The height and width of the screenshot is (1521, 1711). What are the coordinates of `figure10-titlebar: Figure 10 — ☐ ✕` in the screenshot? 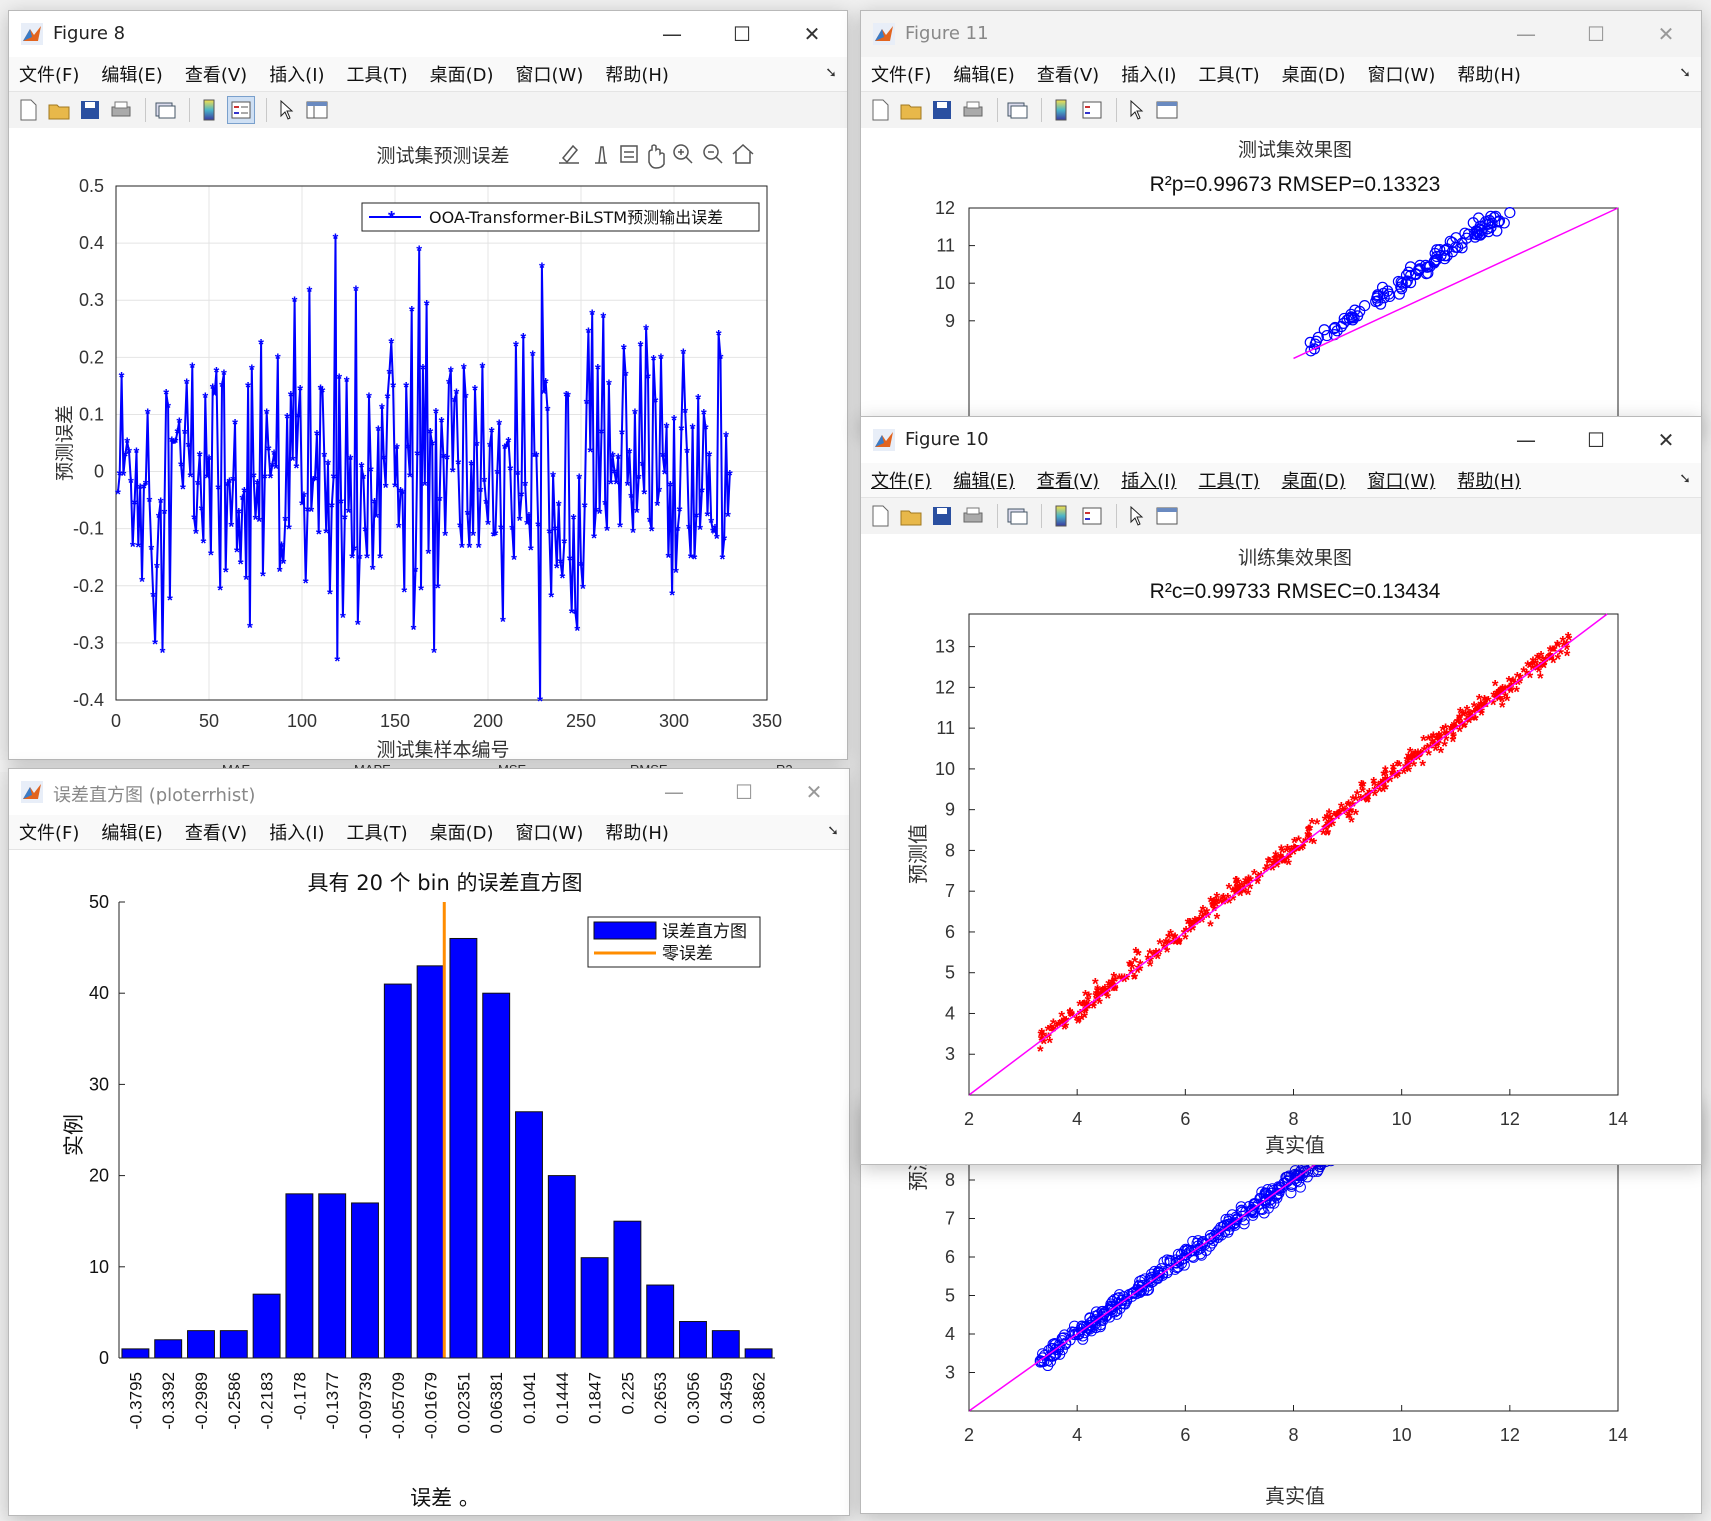 It's located at (1281, 440).